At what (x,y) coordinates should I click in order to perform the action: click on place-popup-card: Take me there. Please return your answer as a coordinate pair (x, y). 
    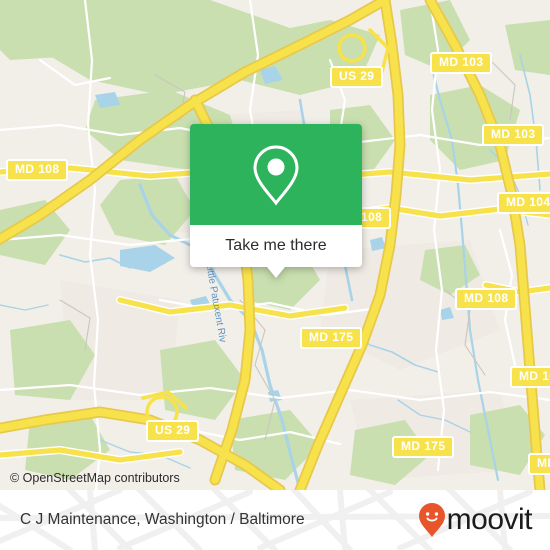
    Looking at the image, I should click on (276, 201).